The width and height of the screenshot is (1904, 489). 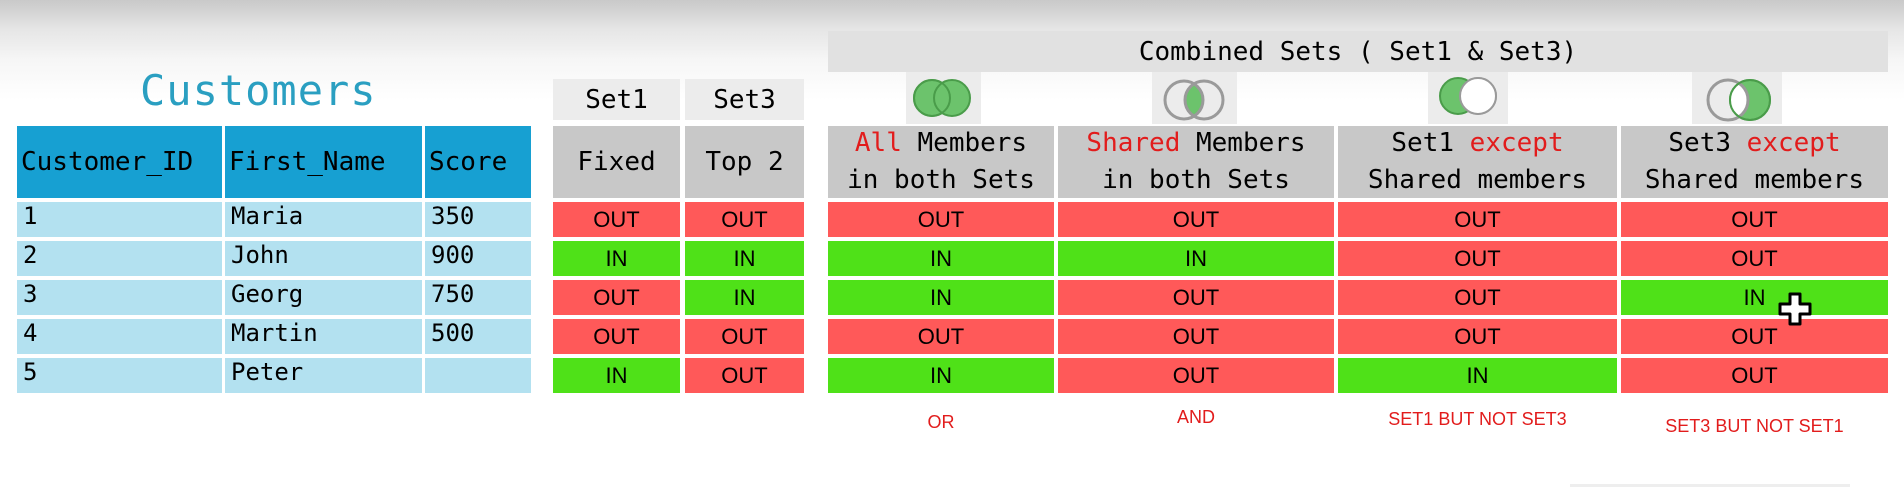 What do you see at coordinates (1795, 309) in the screenshot?
I see `move-cursor-icon` at bounding box center [1795, 309].